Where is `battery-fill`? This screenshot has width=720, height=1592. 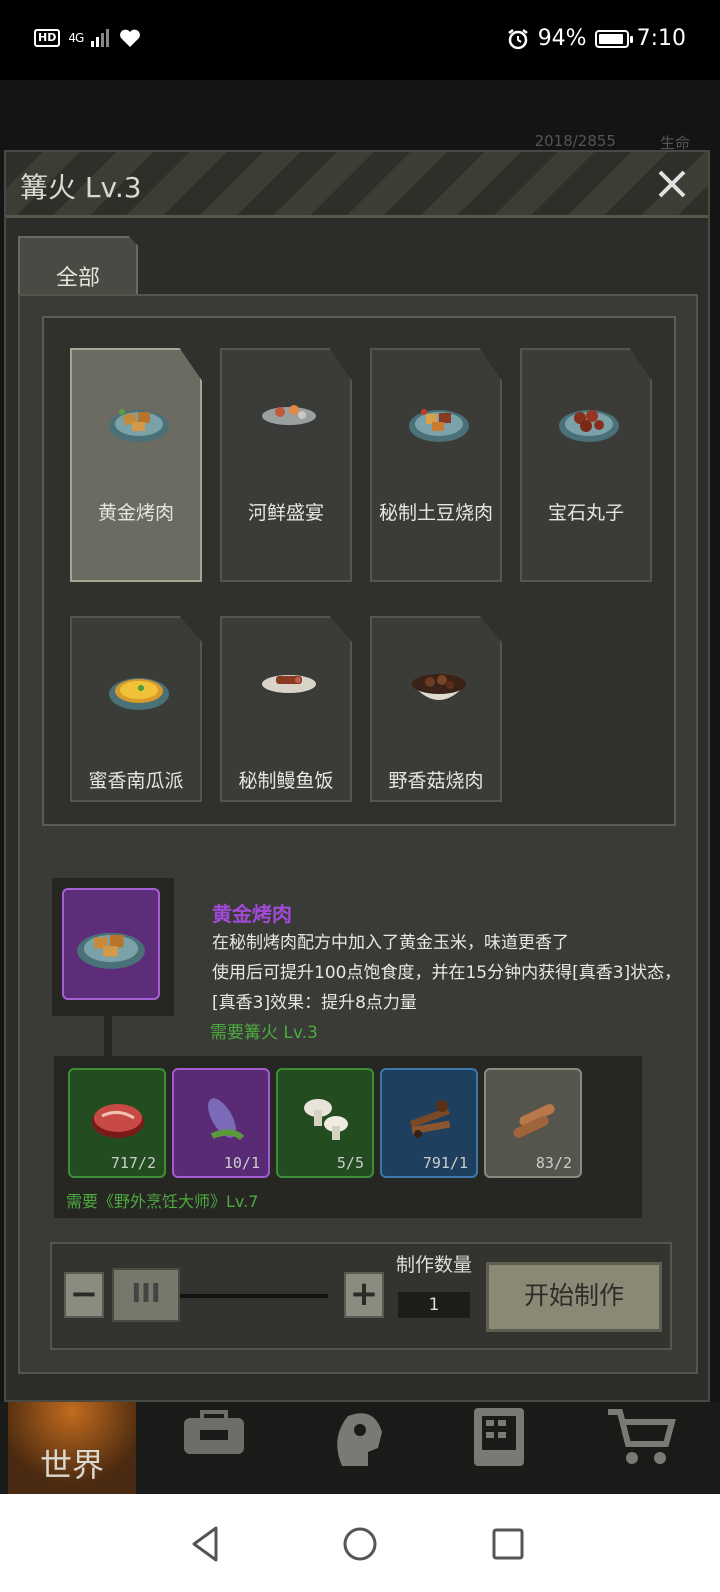 battery-fill is located at coordinates (611, 38).